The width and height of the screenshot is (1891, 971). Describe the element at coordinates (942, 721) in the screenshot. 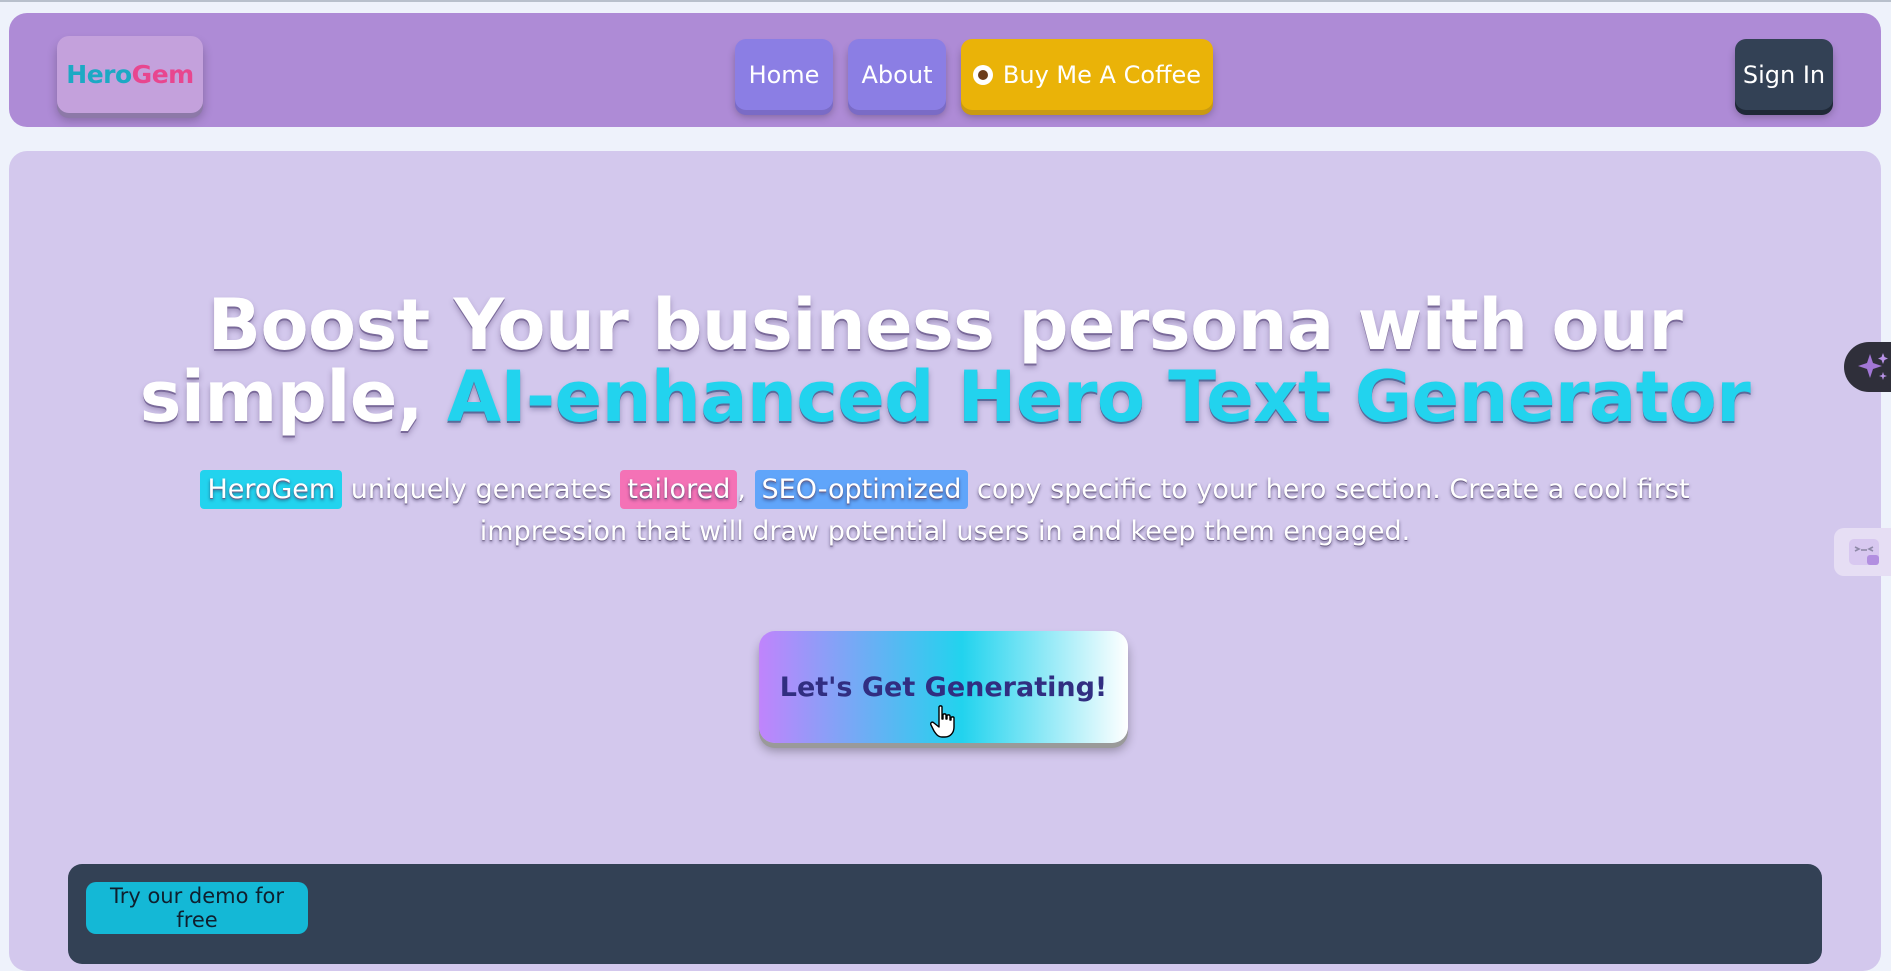

I see `hand-pointer-cursor-icon` at that location.